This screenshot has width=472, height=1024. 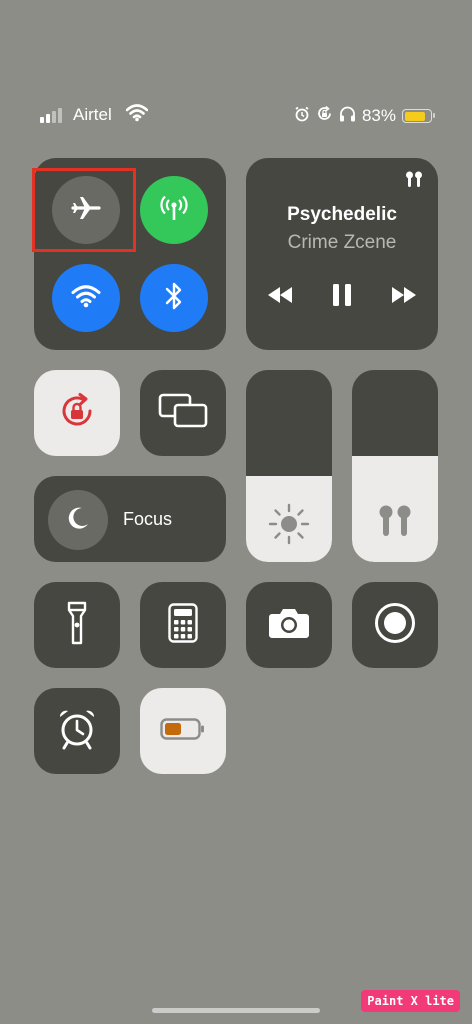 I want to click on flashlight-button, so click(x=77, y=625).